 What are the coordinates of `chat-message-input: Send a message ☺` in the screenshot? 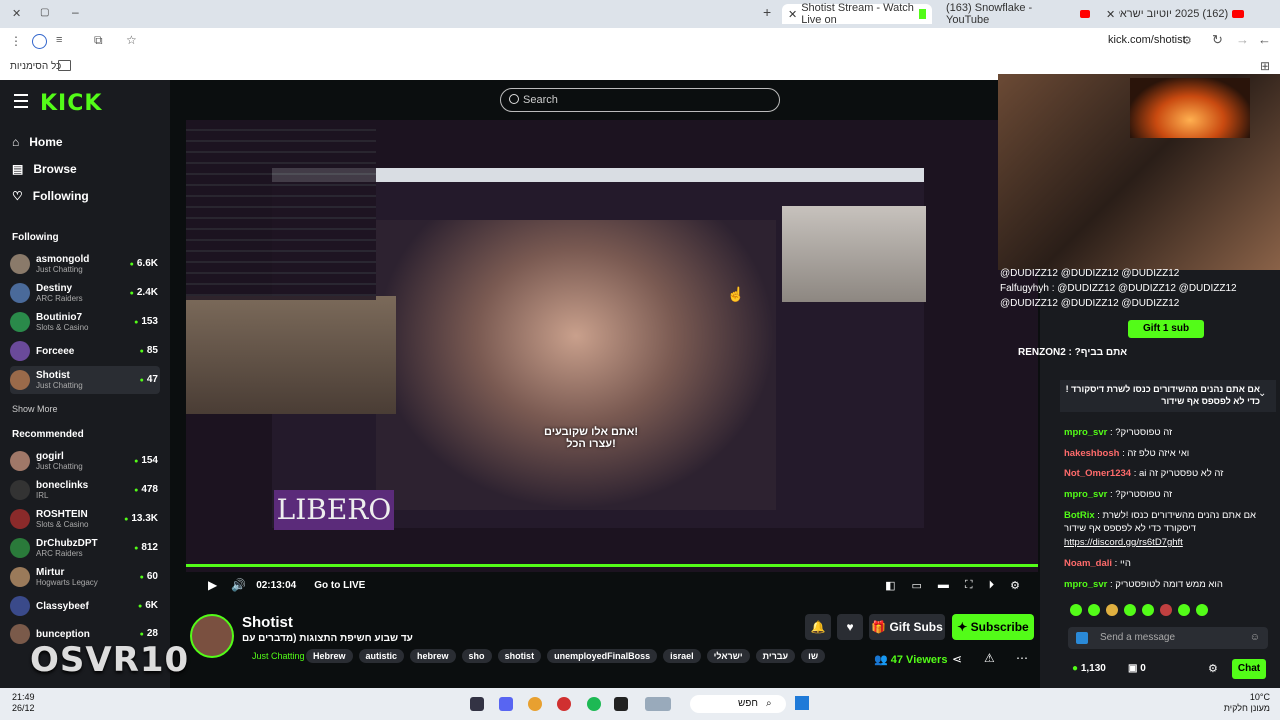 It's located at (1168, 638).